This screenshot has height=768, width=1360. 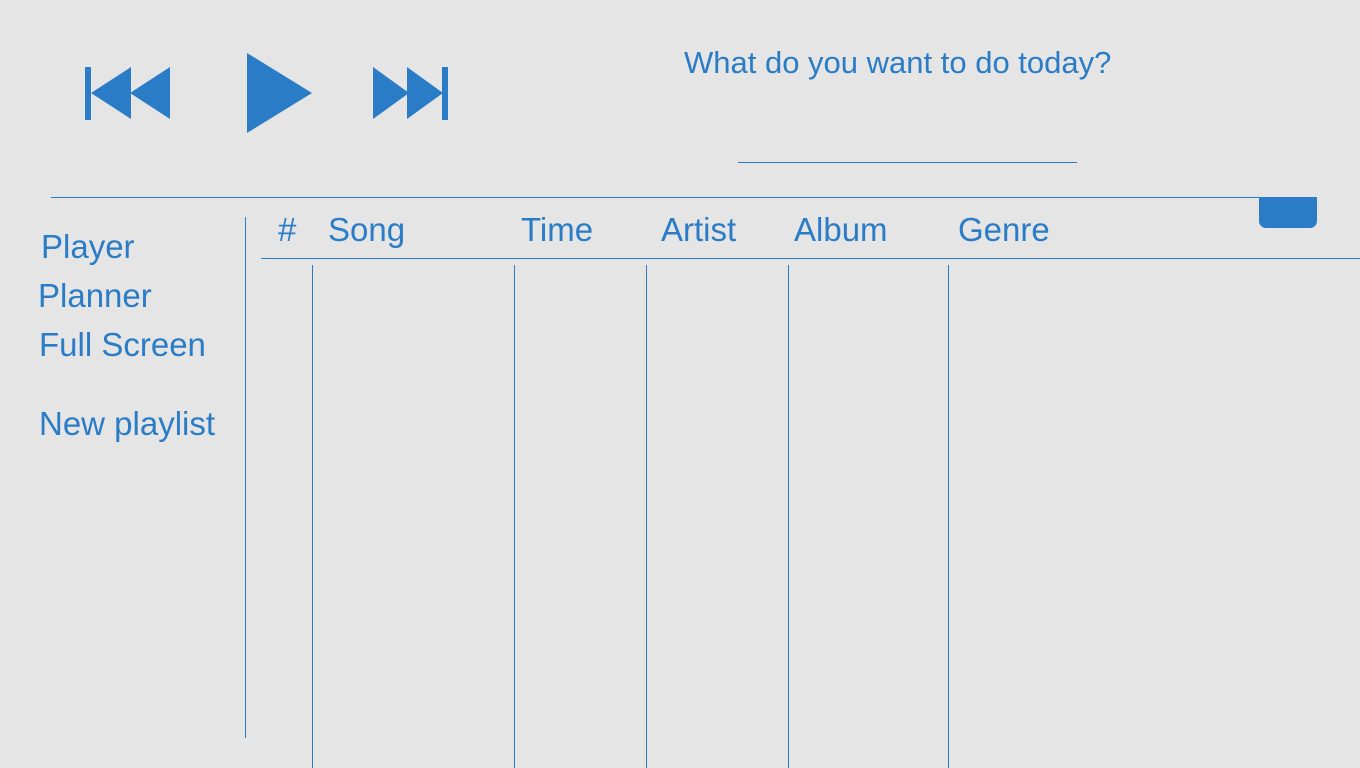 I want to click on sidebar-divider, so click(x=245, y=477).